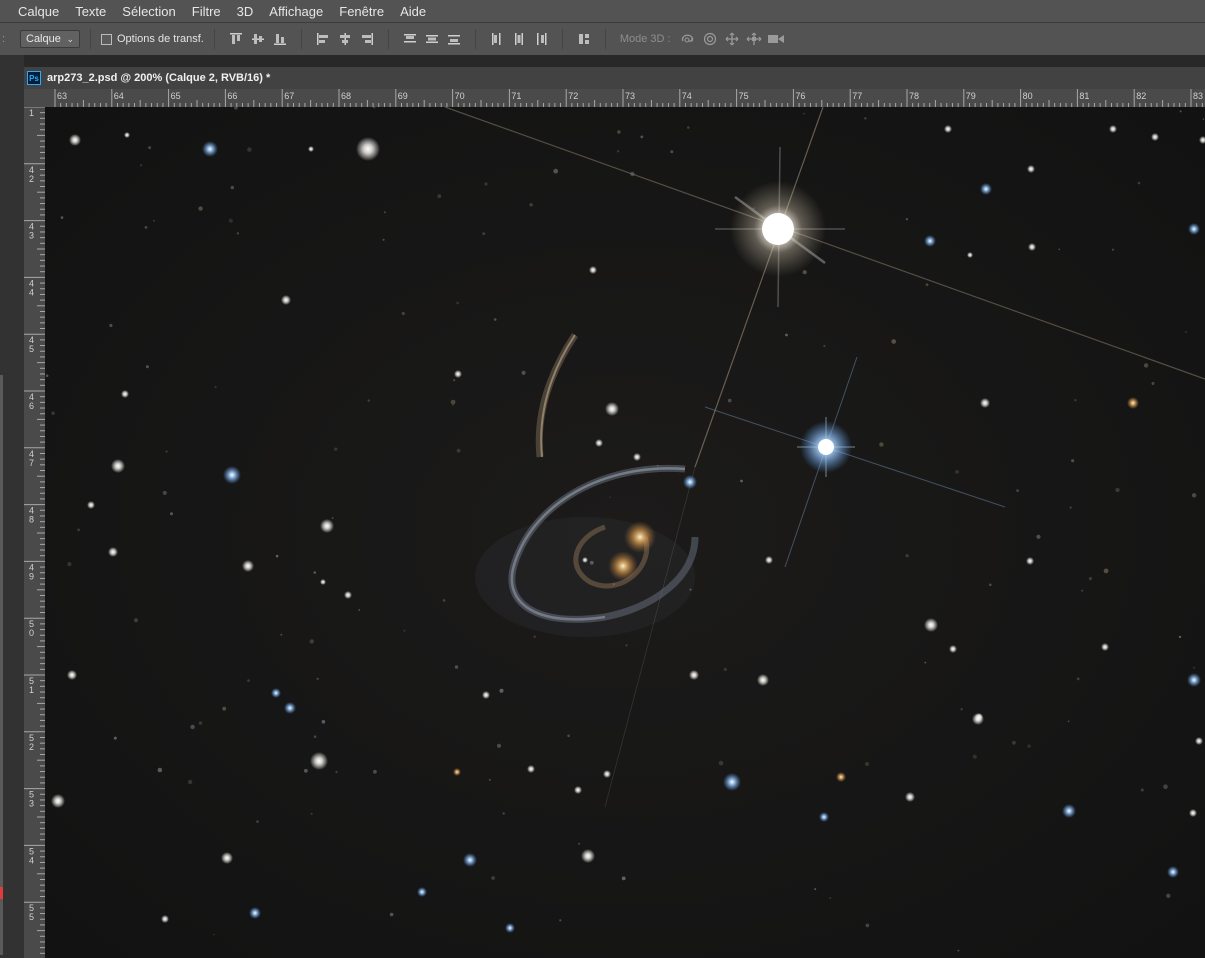 The image size is (1205, 958). Describe the element at coordinates (345, 39) in the screenshot. I see `align-horizontal-centers-icon` at that location.